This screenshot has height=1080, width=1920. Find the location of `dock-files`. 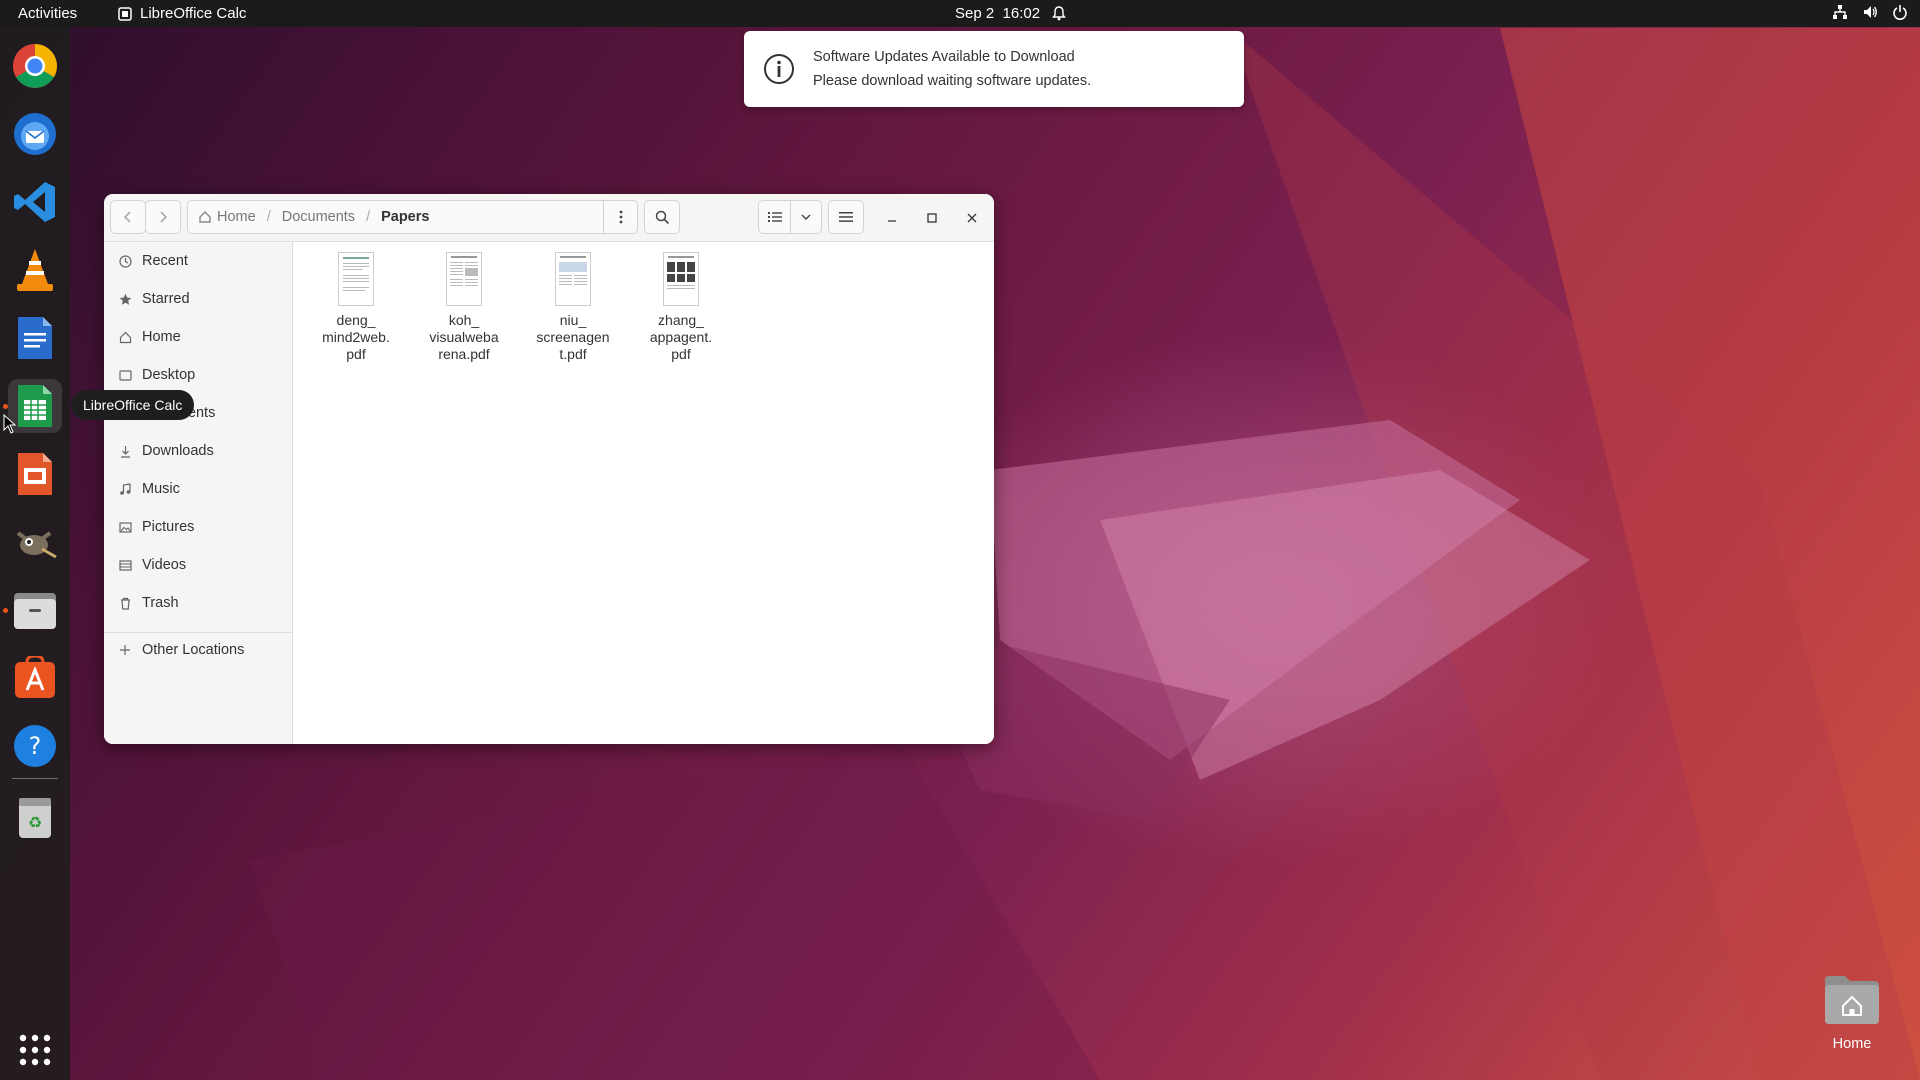

dock-files is located at coordinates (35, 610).